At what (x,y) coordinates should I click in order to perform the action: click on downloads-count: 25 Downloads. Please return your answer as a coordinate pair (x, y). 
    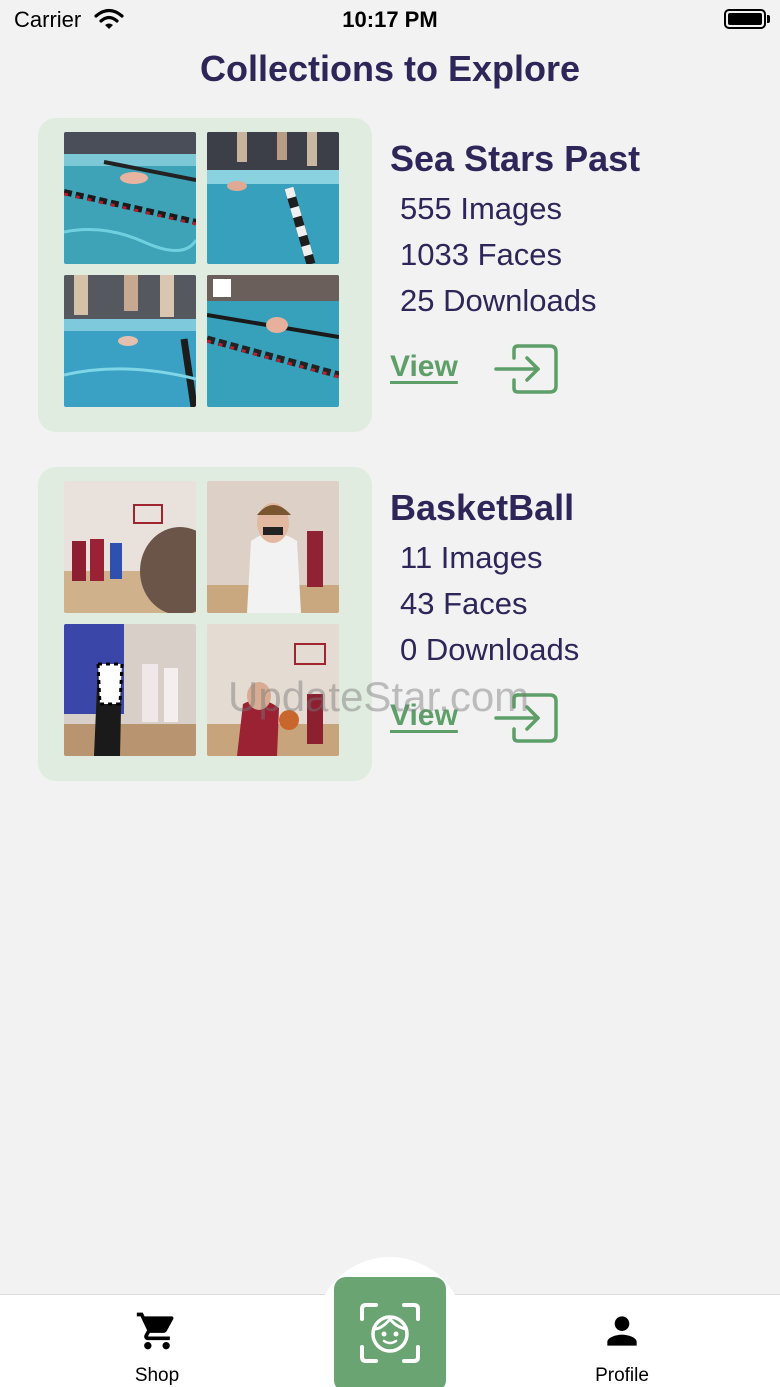
    Looking at the image, I should click on (498, 300).